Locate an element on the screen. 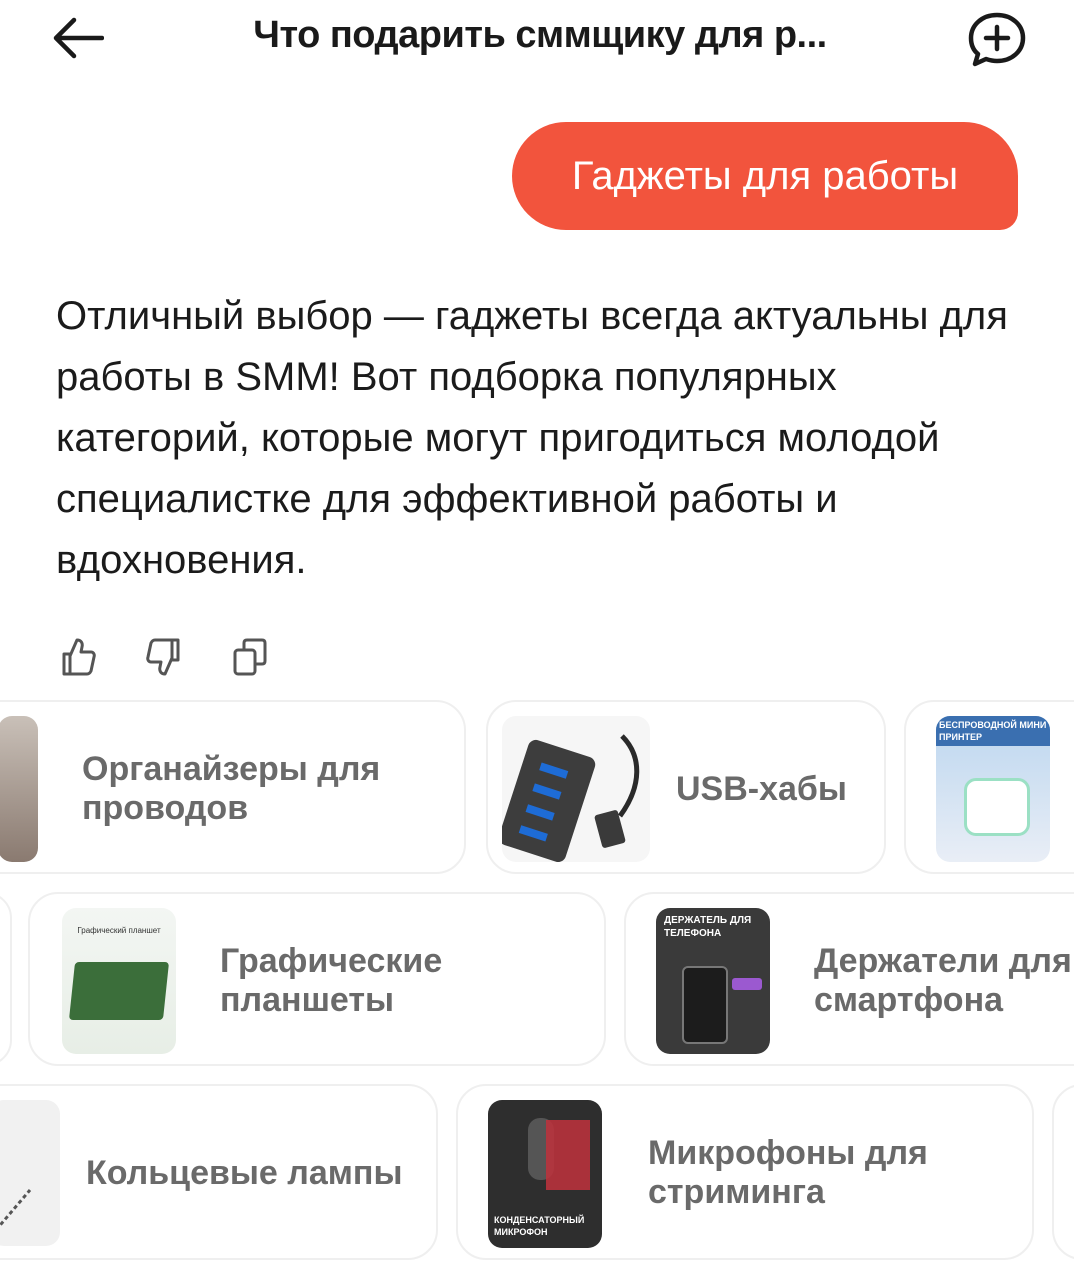 This screenshot has height=1280, width=1074. user-message-text: Гаджеты для работы is located at coordinates (765, 175).